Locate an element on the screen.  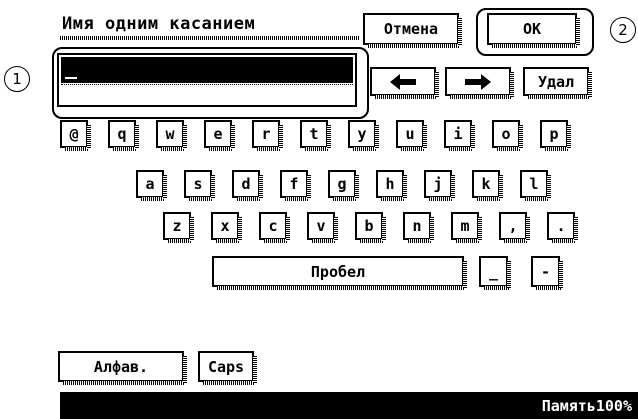
key-k: k is located at coordinates (487, 185).